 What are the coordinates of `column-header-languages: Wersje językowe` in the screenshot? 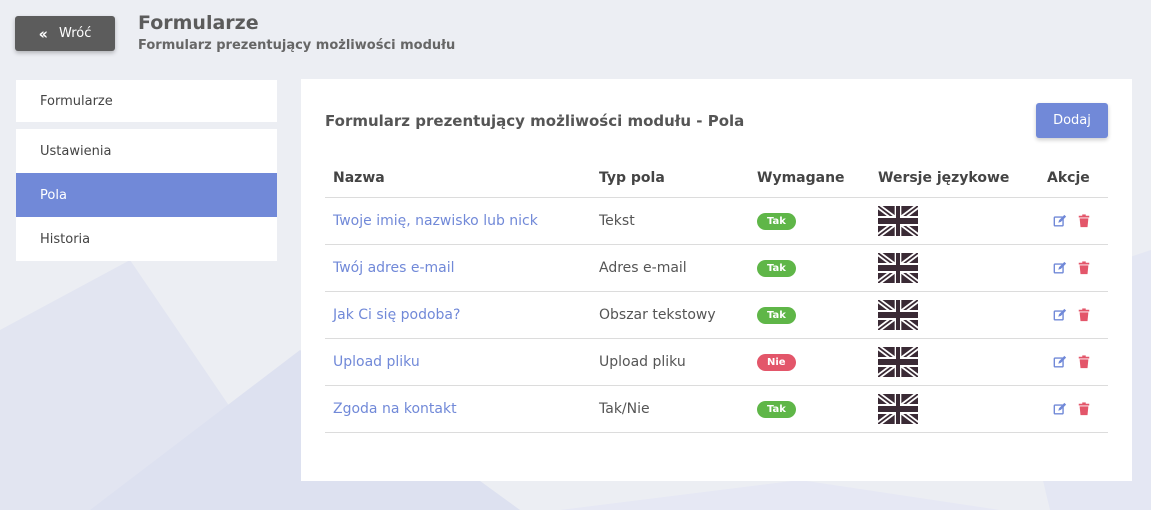 It's located at (954, 178).